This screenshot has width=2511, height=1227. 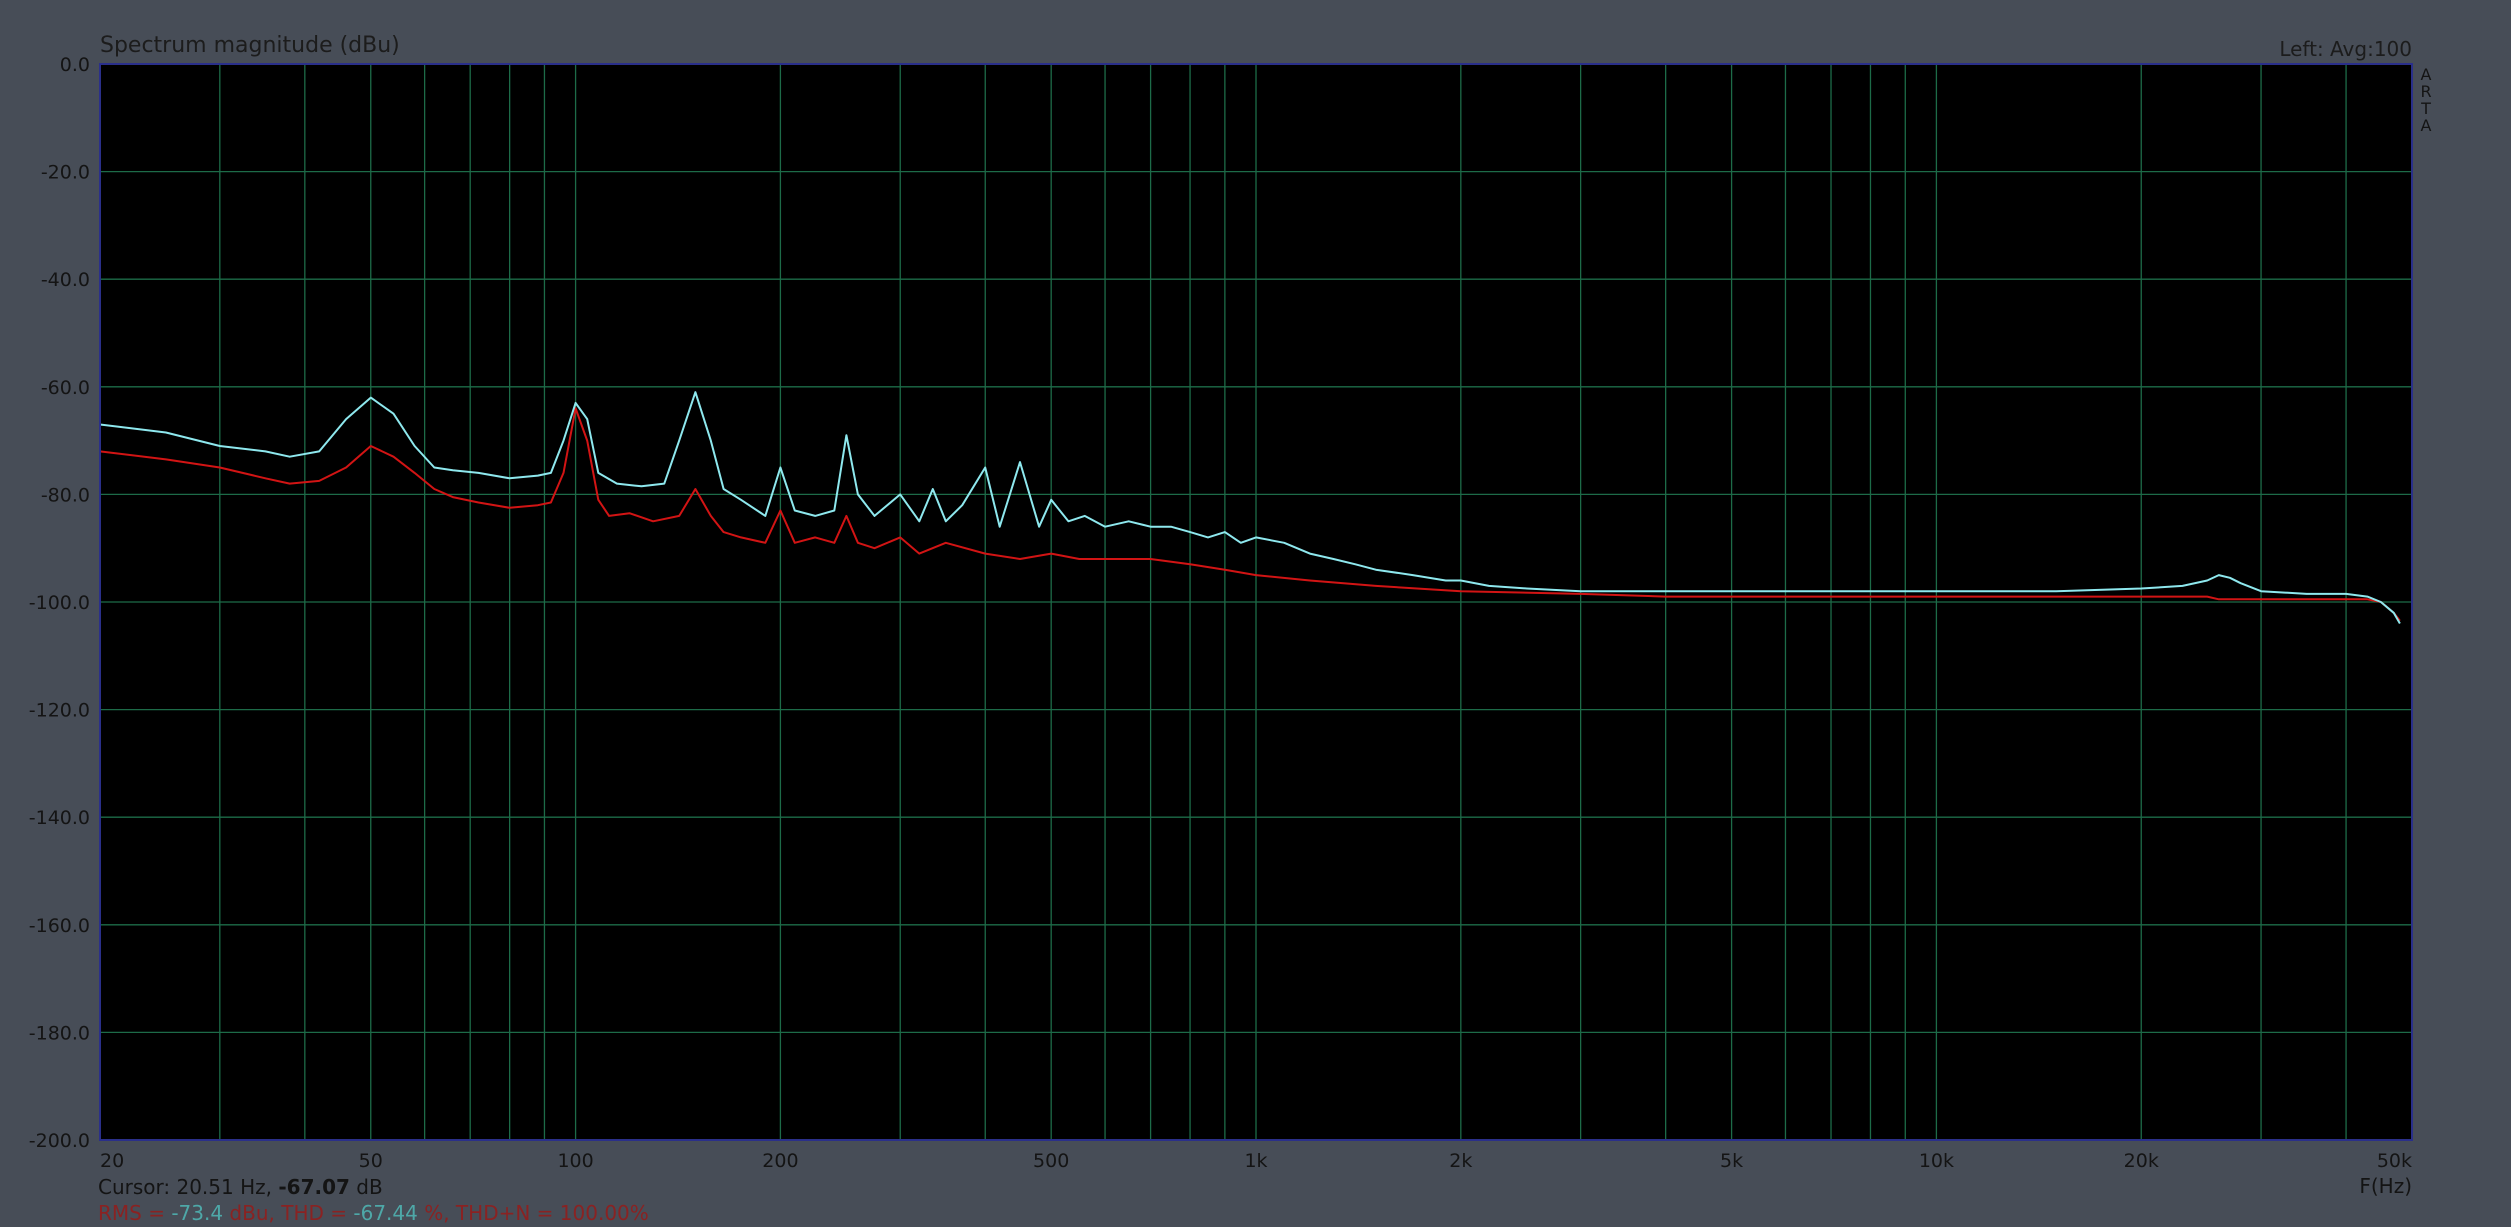 I want to click on rms-value: -73.4, so click(x=197, y=1213).